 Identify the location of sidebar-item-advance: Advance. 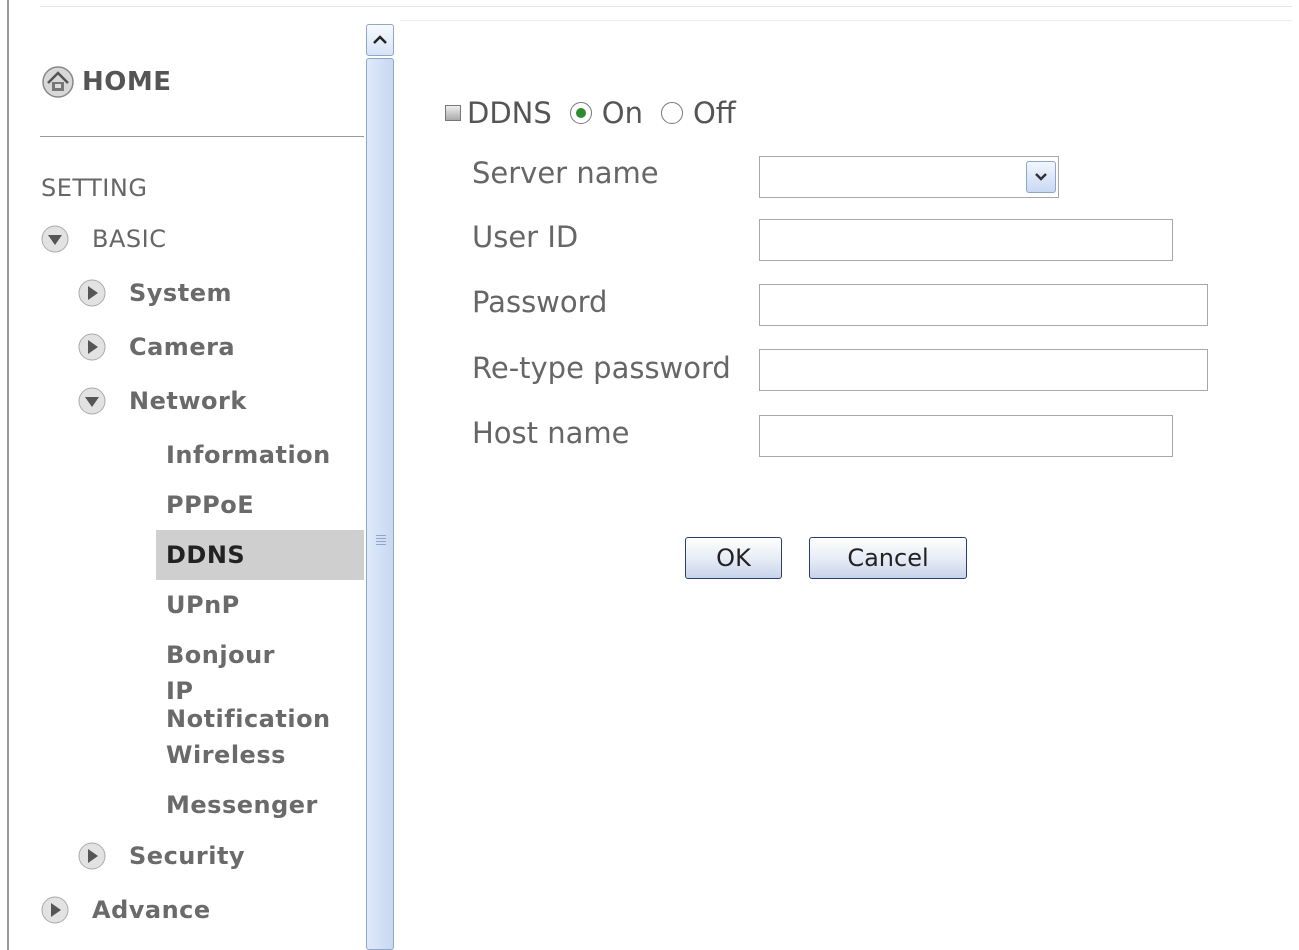
(125, 910).